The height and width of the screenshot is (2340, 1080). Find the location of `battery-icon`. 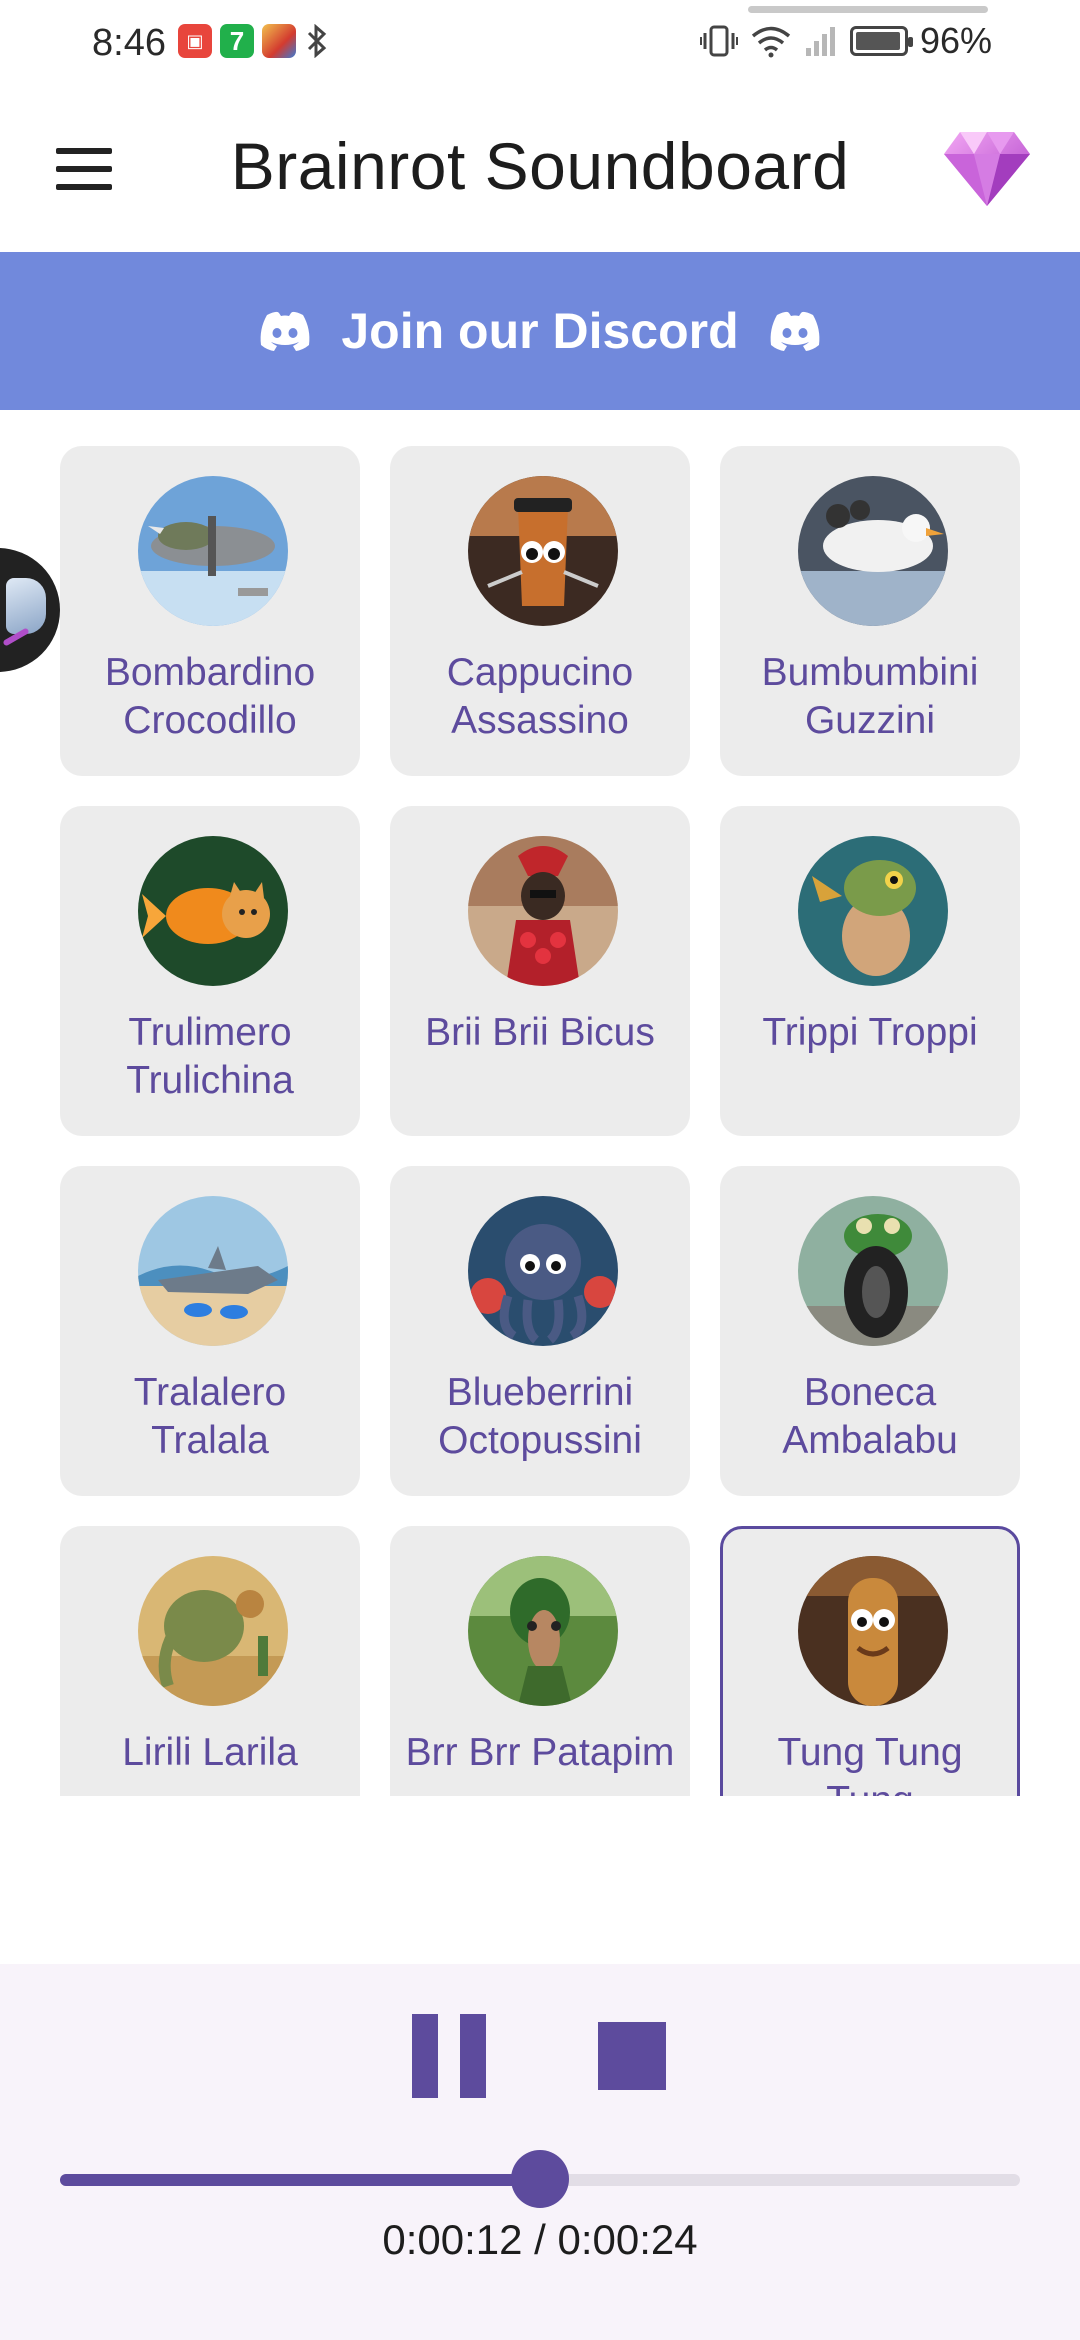

battery-icon is located at coordinates (881, 41).